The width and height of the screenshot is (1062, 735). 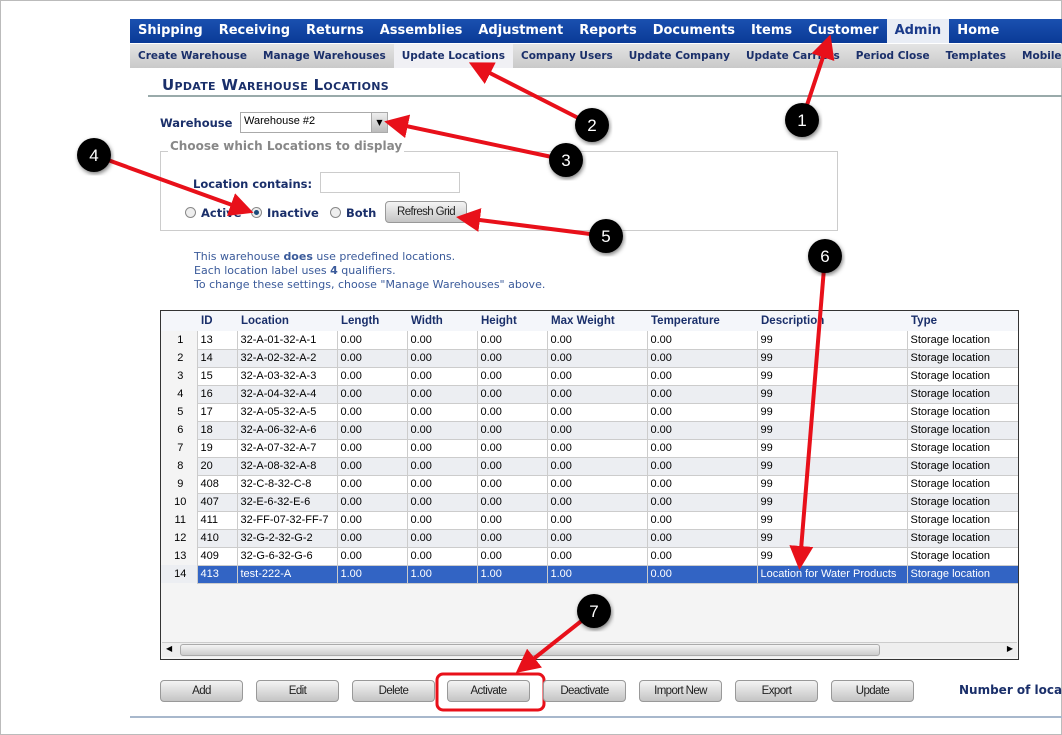 What do you see at coordinates (297, 691) in the screenshot?
I see `edit-button: Edit` at bounding box center [297, 691].